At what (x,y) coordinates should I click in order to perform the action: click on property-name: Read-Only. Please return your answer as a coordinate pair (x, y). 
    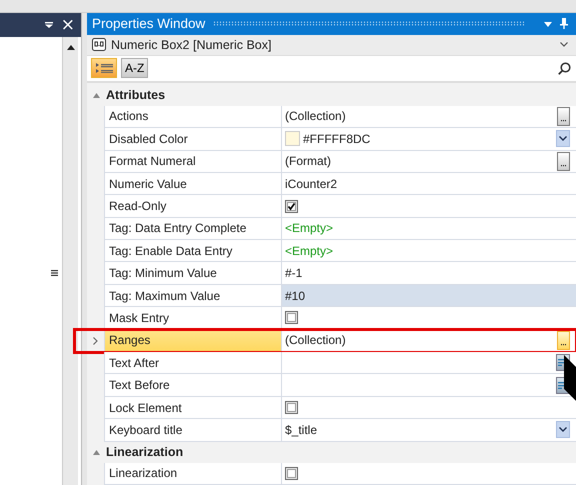
    Looking at the image, I should click on (193, 206).